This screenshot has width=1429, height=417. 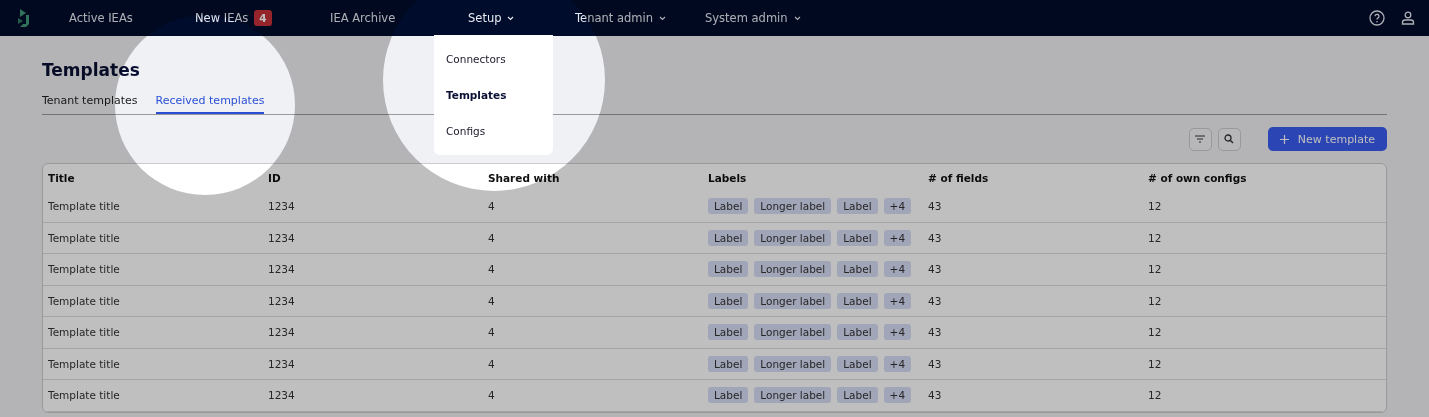 What do you see at coordinates (493, 95) in the screenshot?
I see `dropdown-item: Templates` at bounding box center [493, 95].